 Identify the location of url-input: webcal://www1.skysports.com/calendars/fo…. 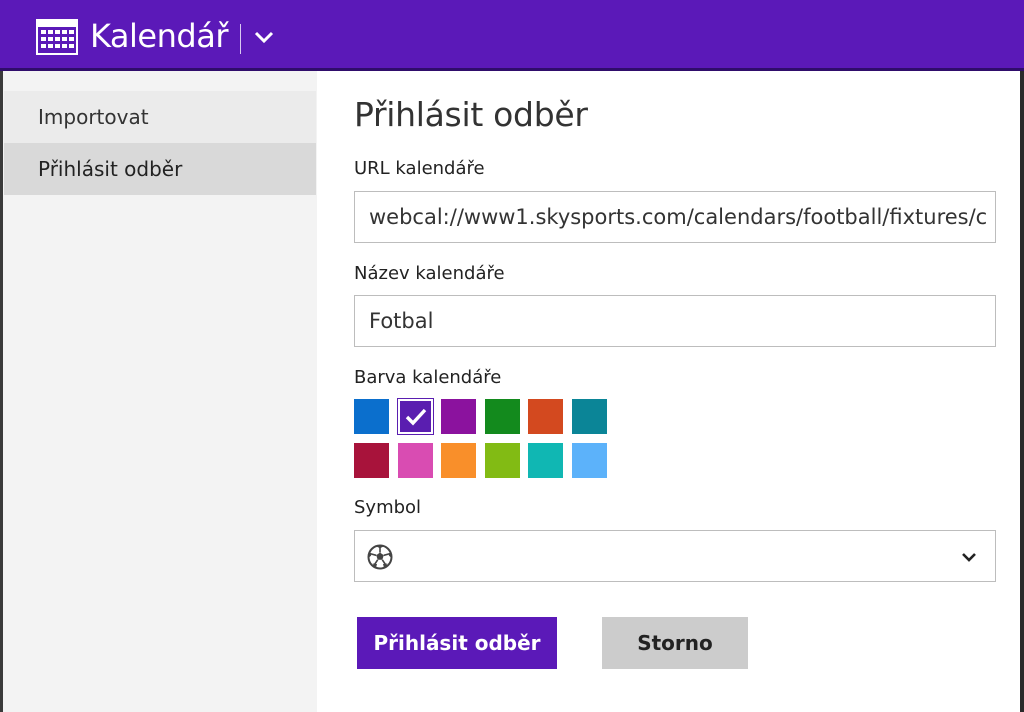
(675, 217).